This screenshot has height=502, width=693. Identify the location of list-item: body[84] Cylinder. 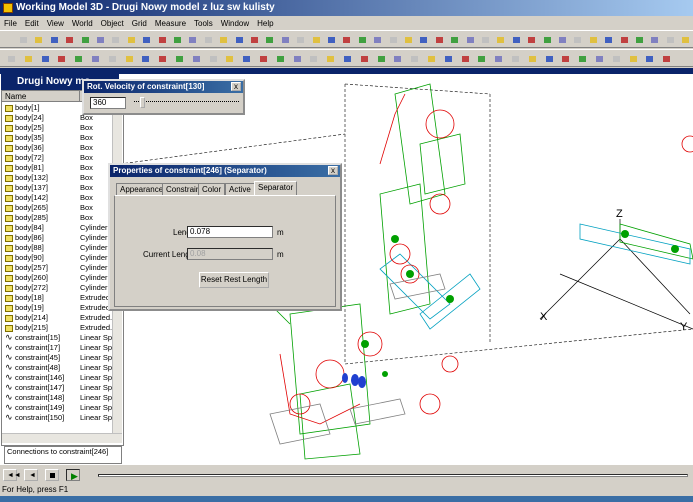
(61, 228).